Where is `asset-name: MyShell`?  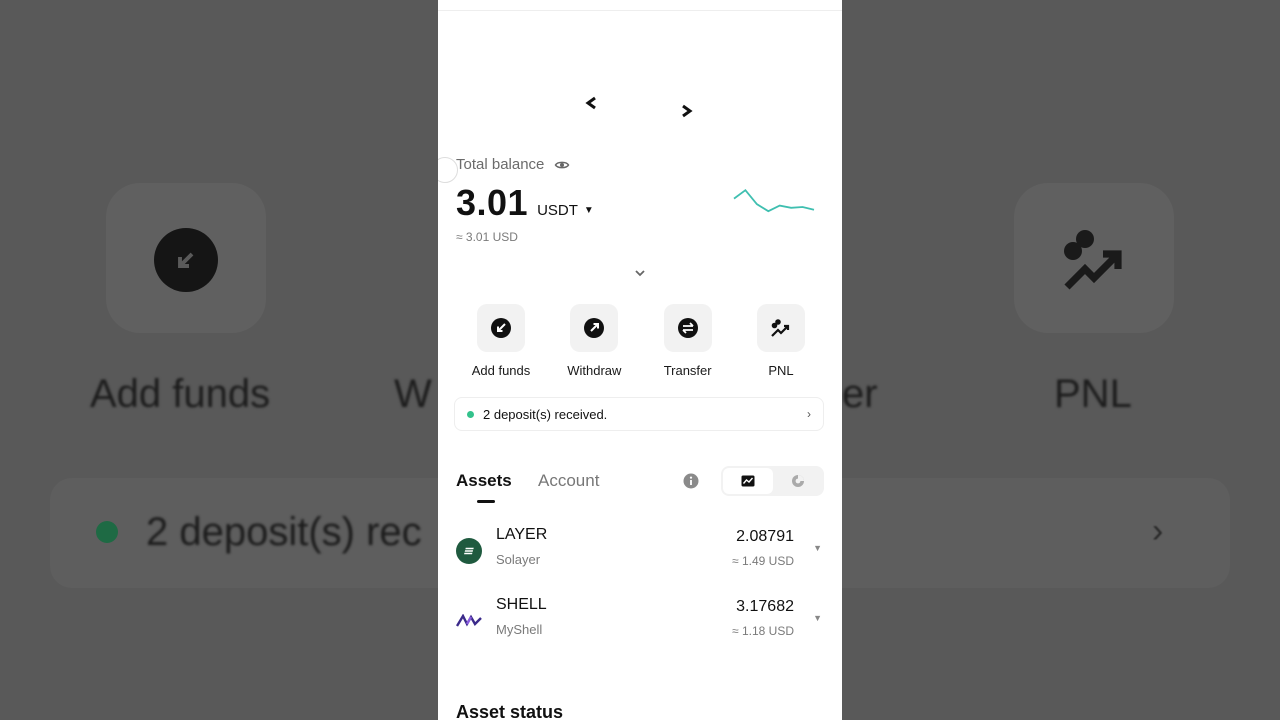
asset-name: MyShell is located at coordinates (519, 629).